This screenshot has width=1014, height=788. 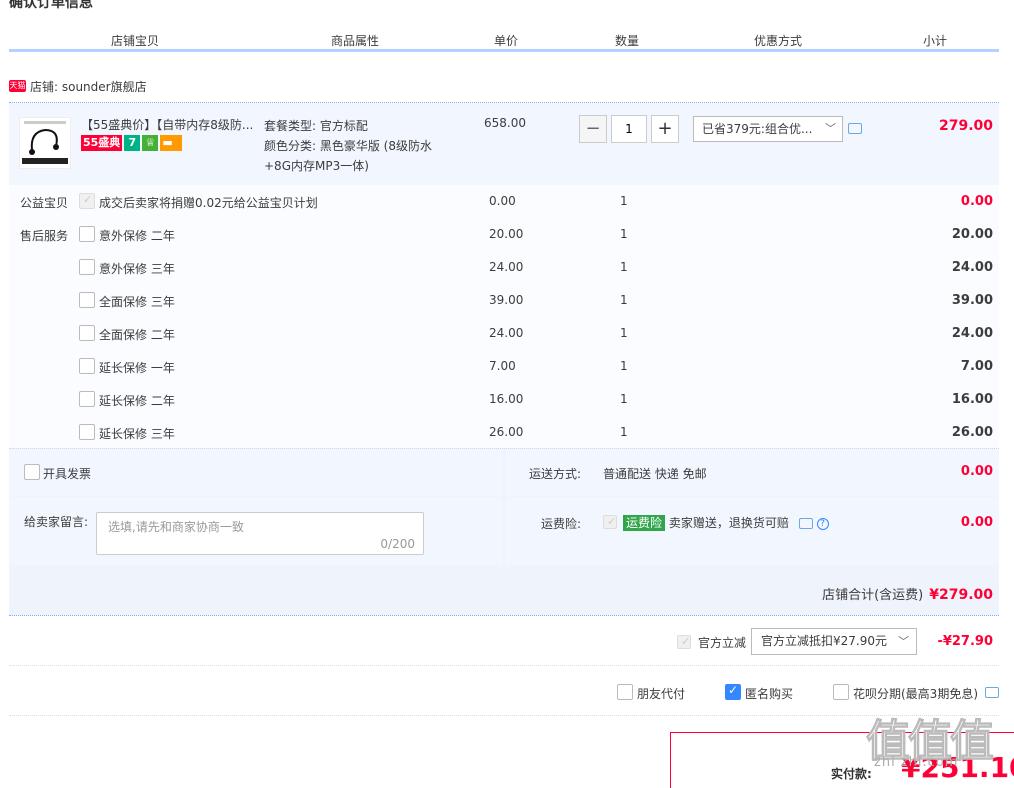 I want to click on col-unit-price: 单价, so click(x=505, y=41).